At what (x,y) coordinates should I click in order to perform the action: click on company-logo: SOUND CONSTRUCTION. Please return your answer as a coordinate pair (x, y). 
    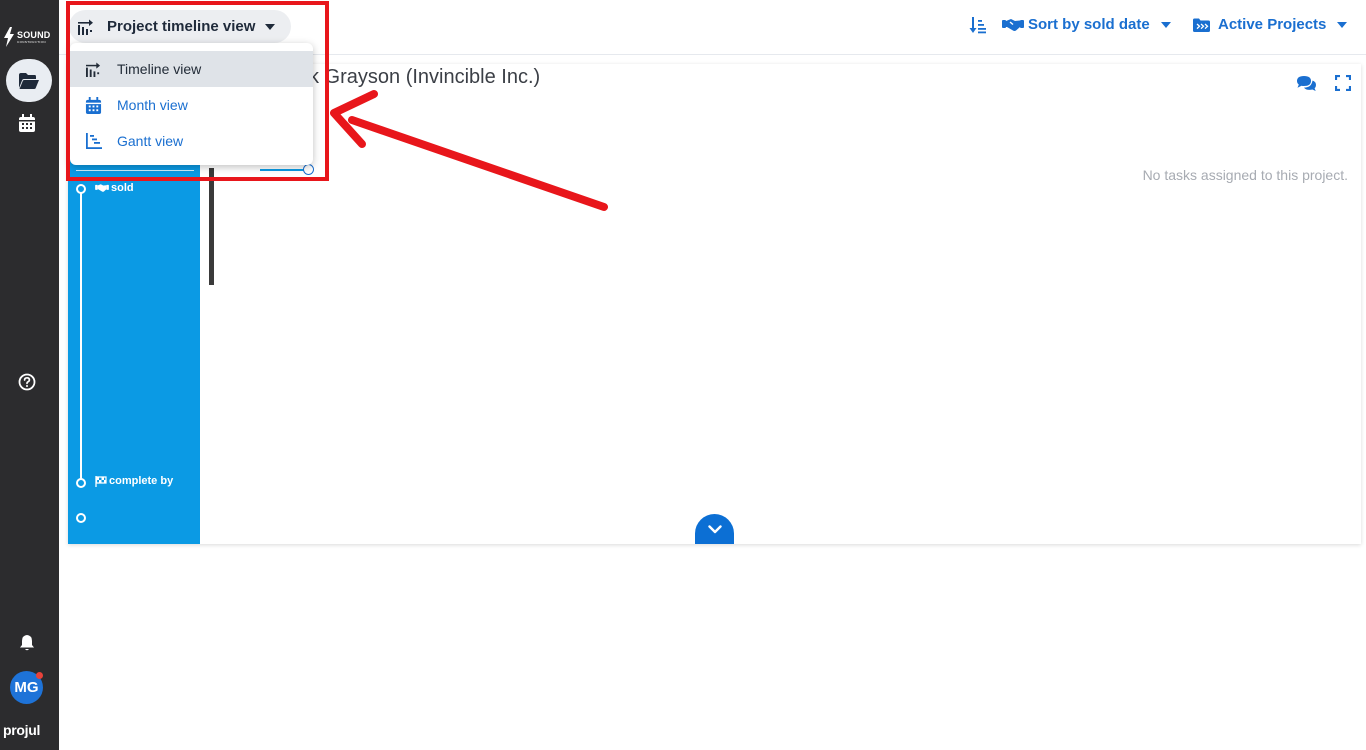
    Looking at the image, I should click on (30, 37).